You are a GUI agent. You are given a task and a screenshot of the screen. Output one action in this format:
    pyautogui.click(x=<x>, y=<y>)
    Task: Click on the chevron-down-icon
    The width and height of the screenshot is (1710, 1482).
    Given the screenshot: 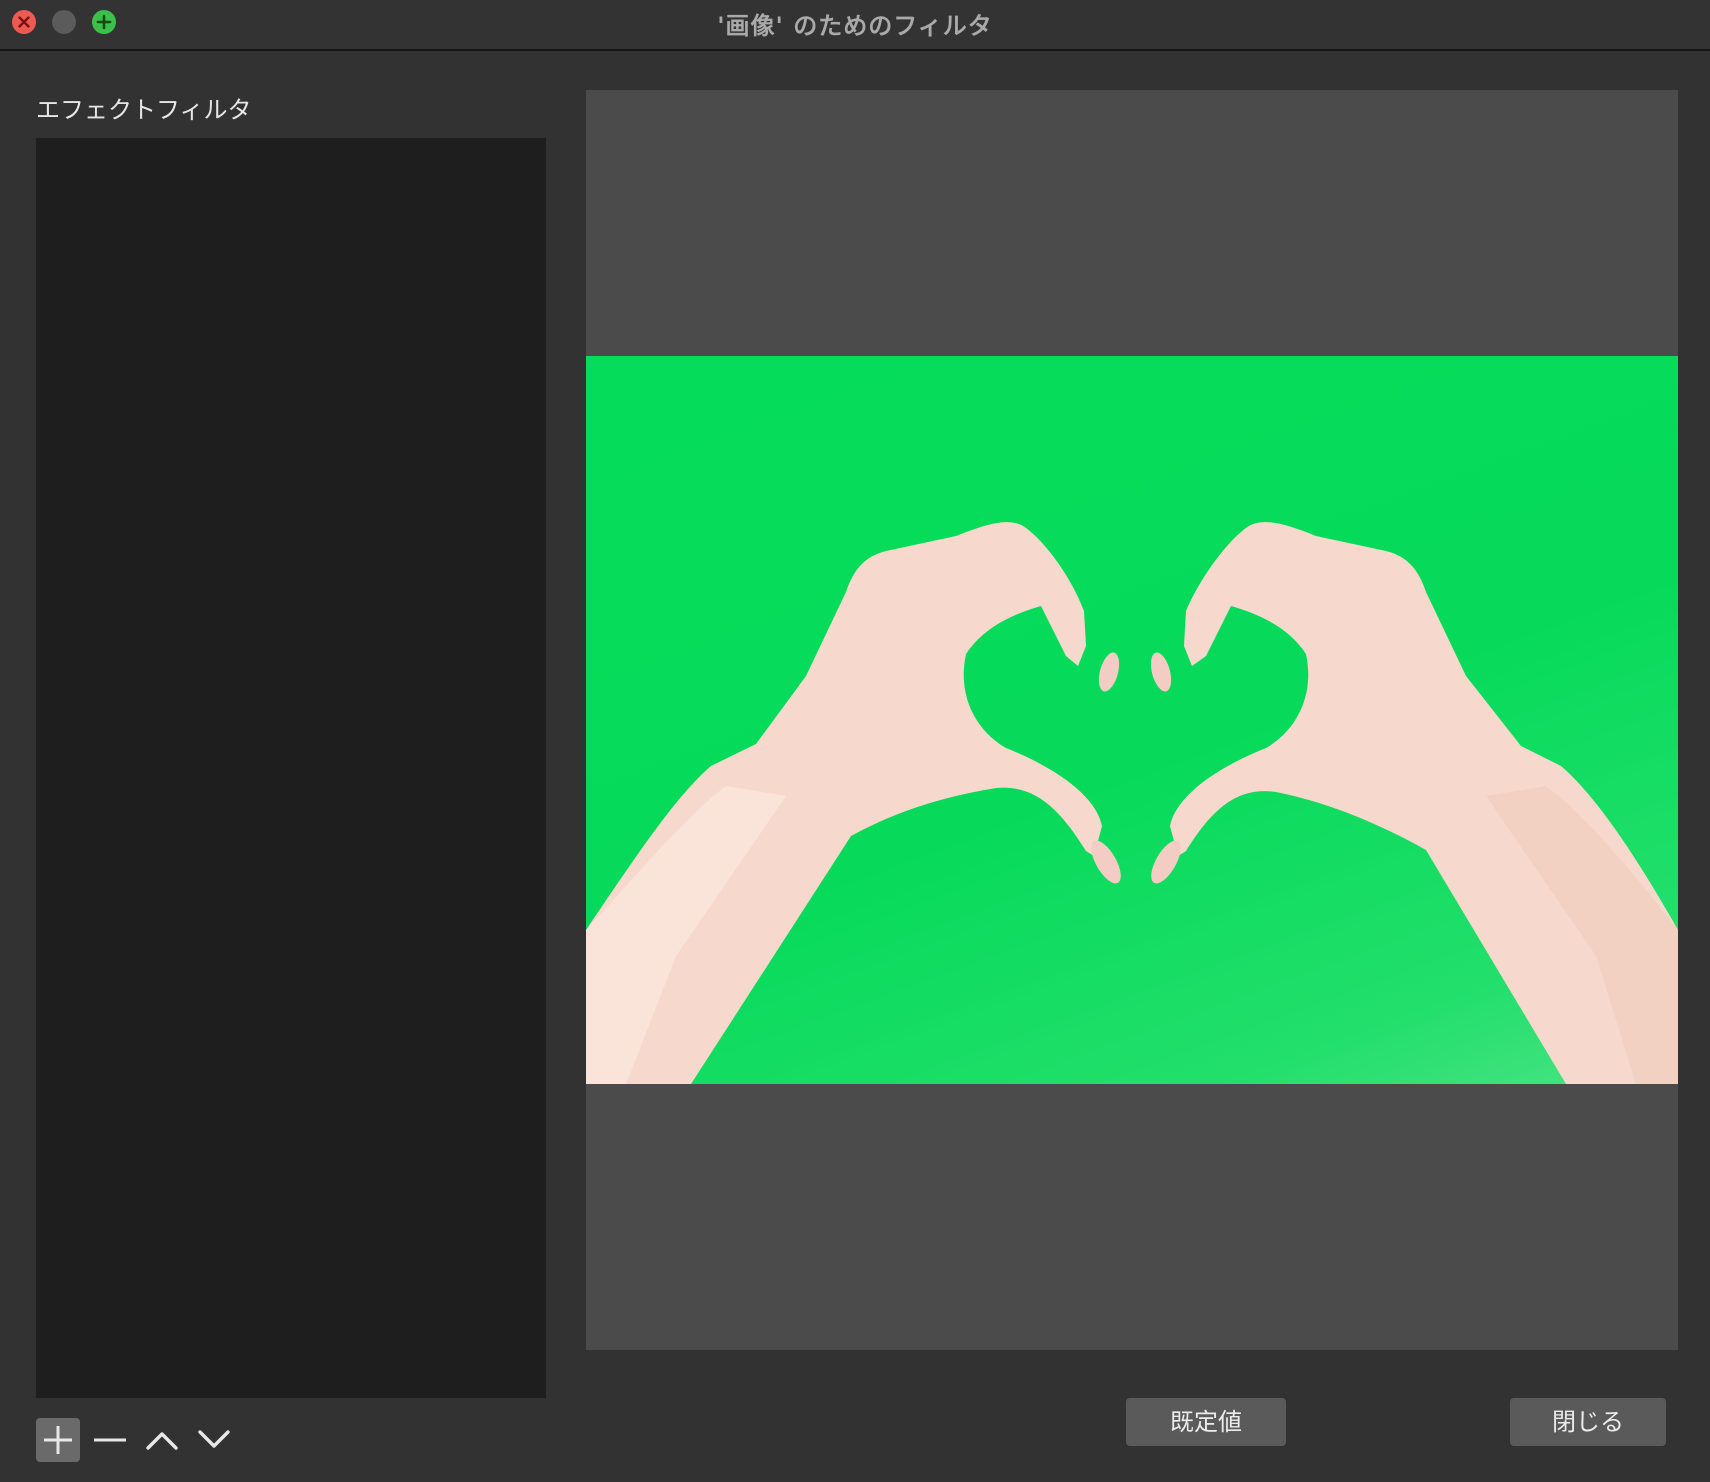 What is the action you would take?
    pyautogui.click(x=214, y=1439)
    